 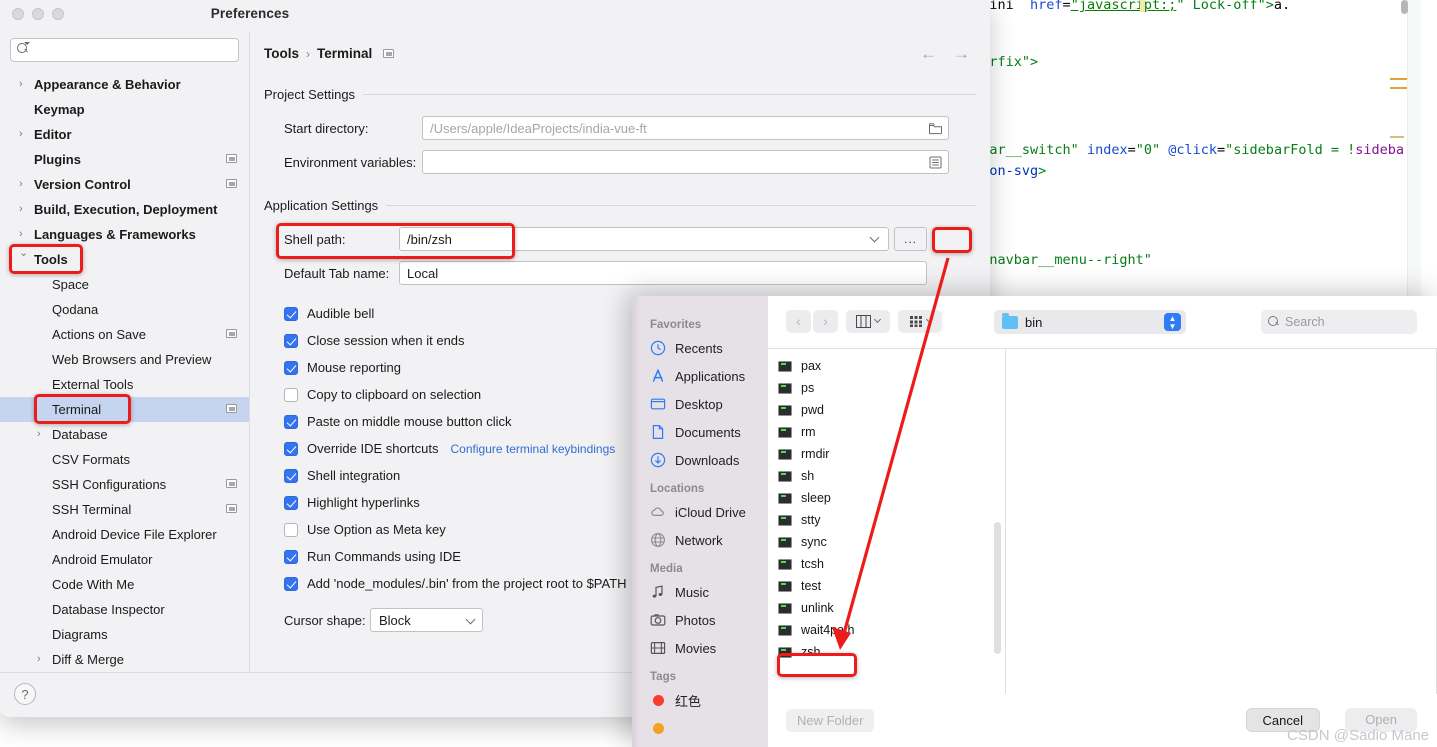 I want to click on path-popup-button: bin ▲ ▼, so click(x=1090, y=322).